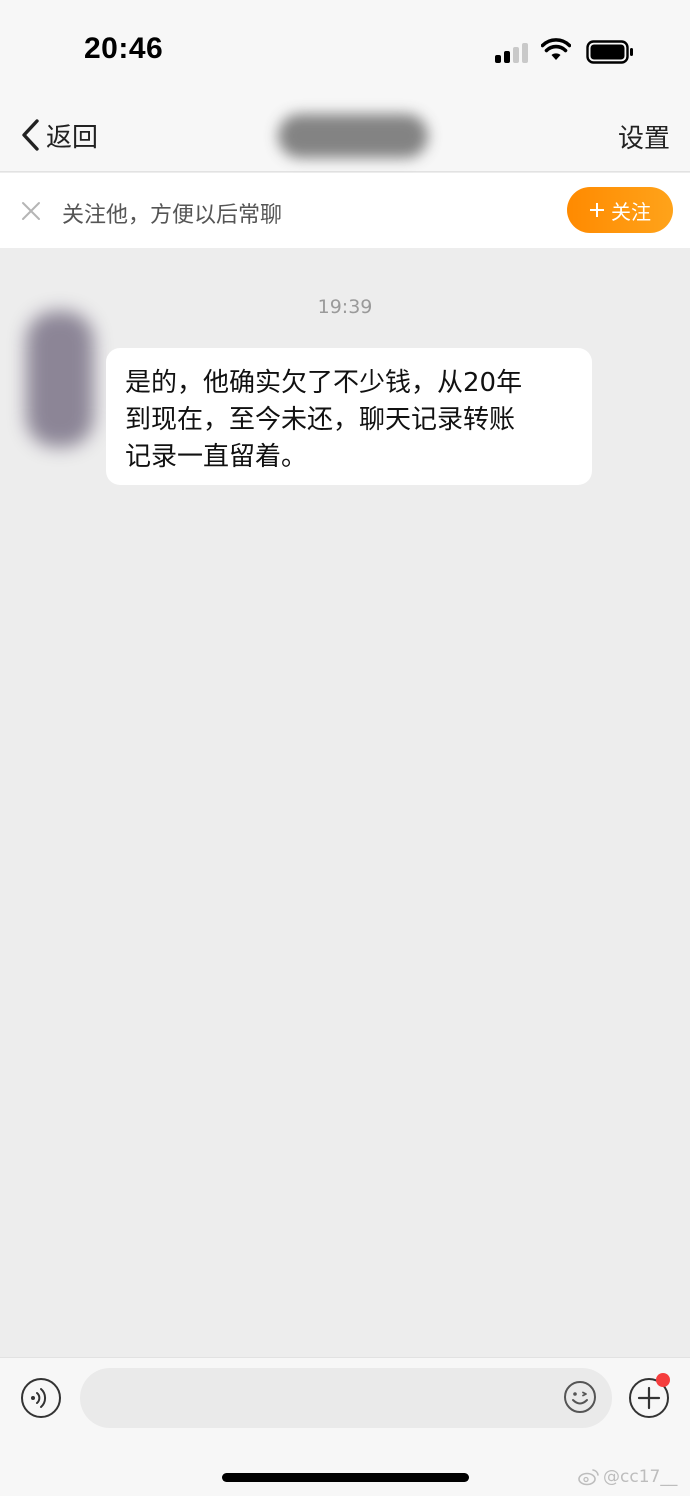 The width and height of the screenshot is (690, 1496). What do you see at coordinates (320, 420) in the screenshot?
I see `message-line: 到现在，至今未还，聊天记录转账` at bounding box center [320, 420].